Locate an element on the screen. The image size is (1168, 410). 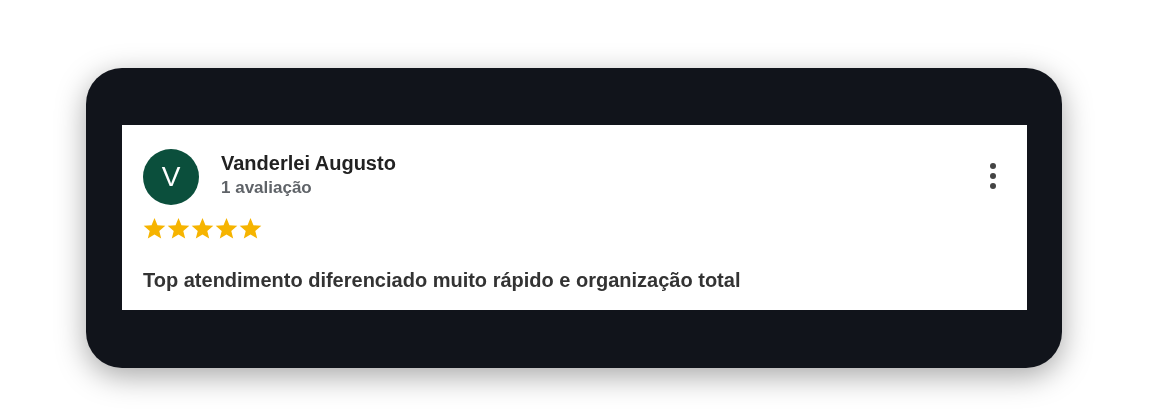
more-options-button is located at coordinates (993, 176).